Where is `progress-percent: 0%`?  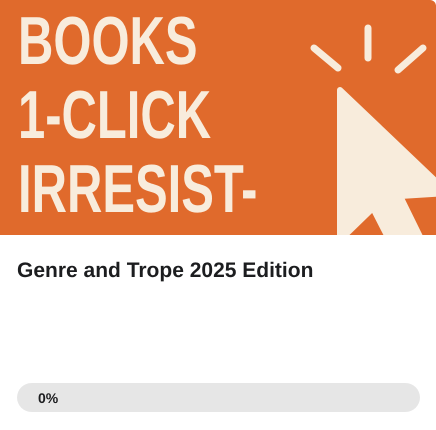 progress-percent: 0% is located at coordinates (48, 398).